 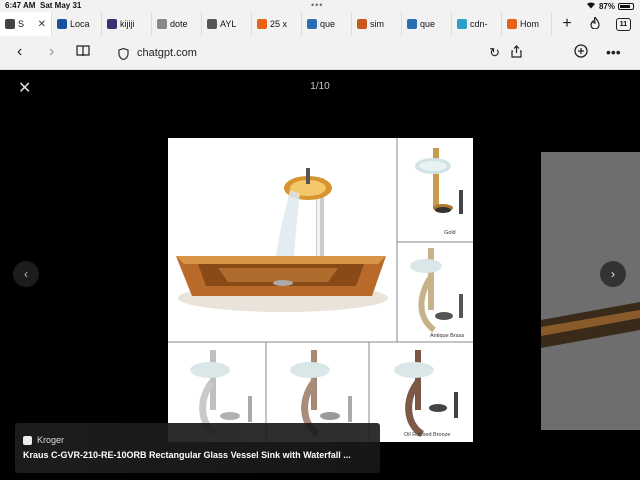 I want to click on image-counter: 1/10, so click(x=320, y=86).